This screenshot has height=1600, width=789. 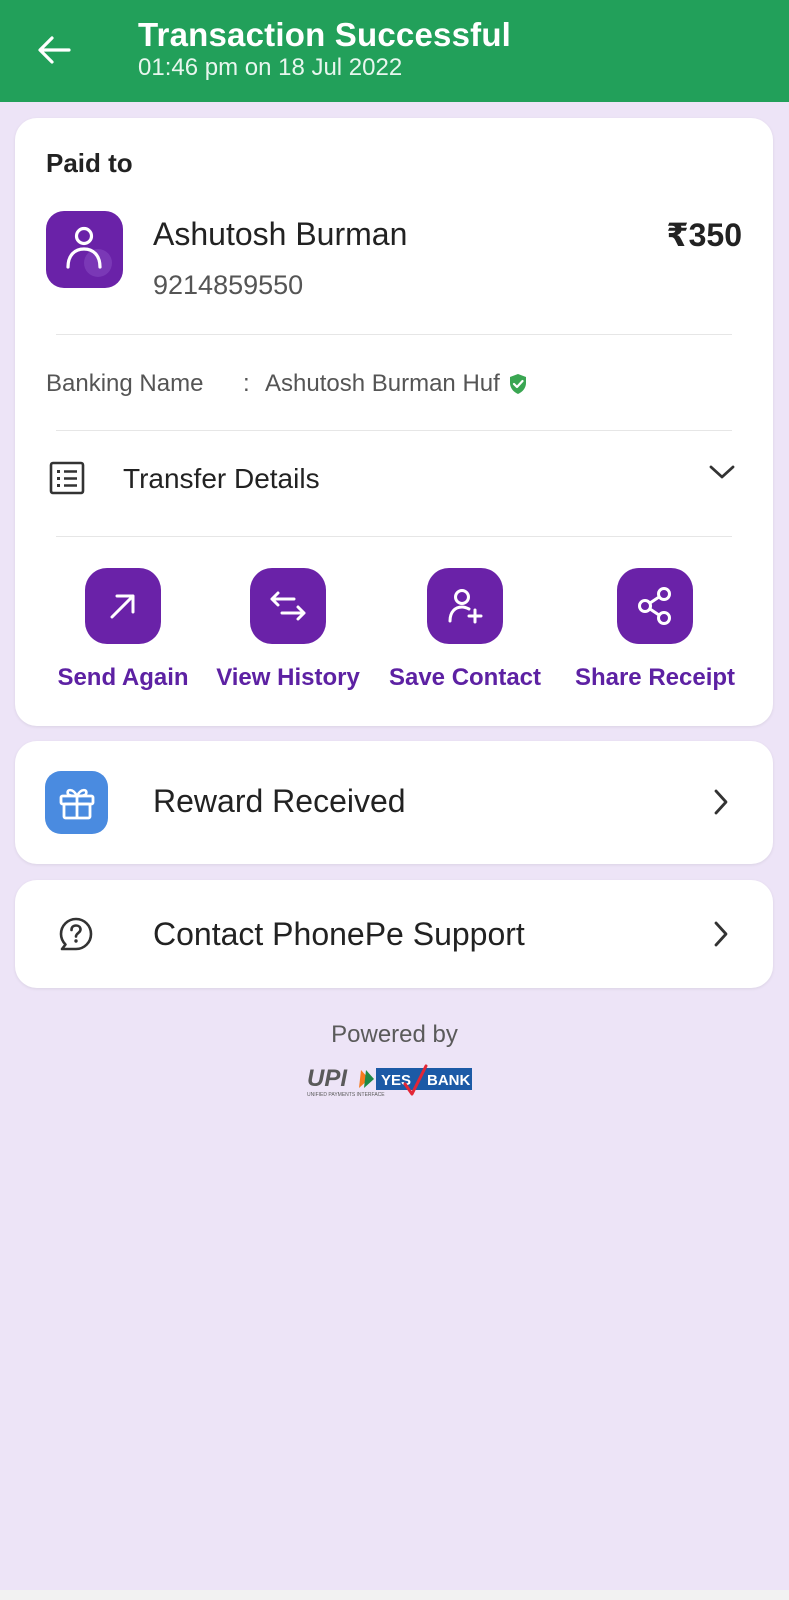 I want to click on payee-phone: 9214859550, so click(x=228, y=285).